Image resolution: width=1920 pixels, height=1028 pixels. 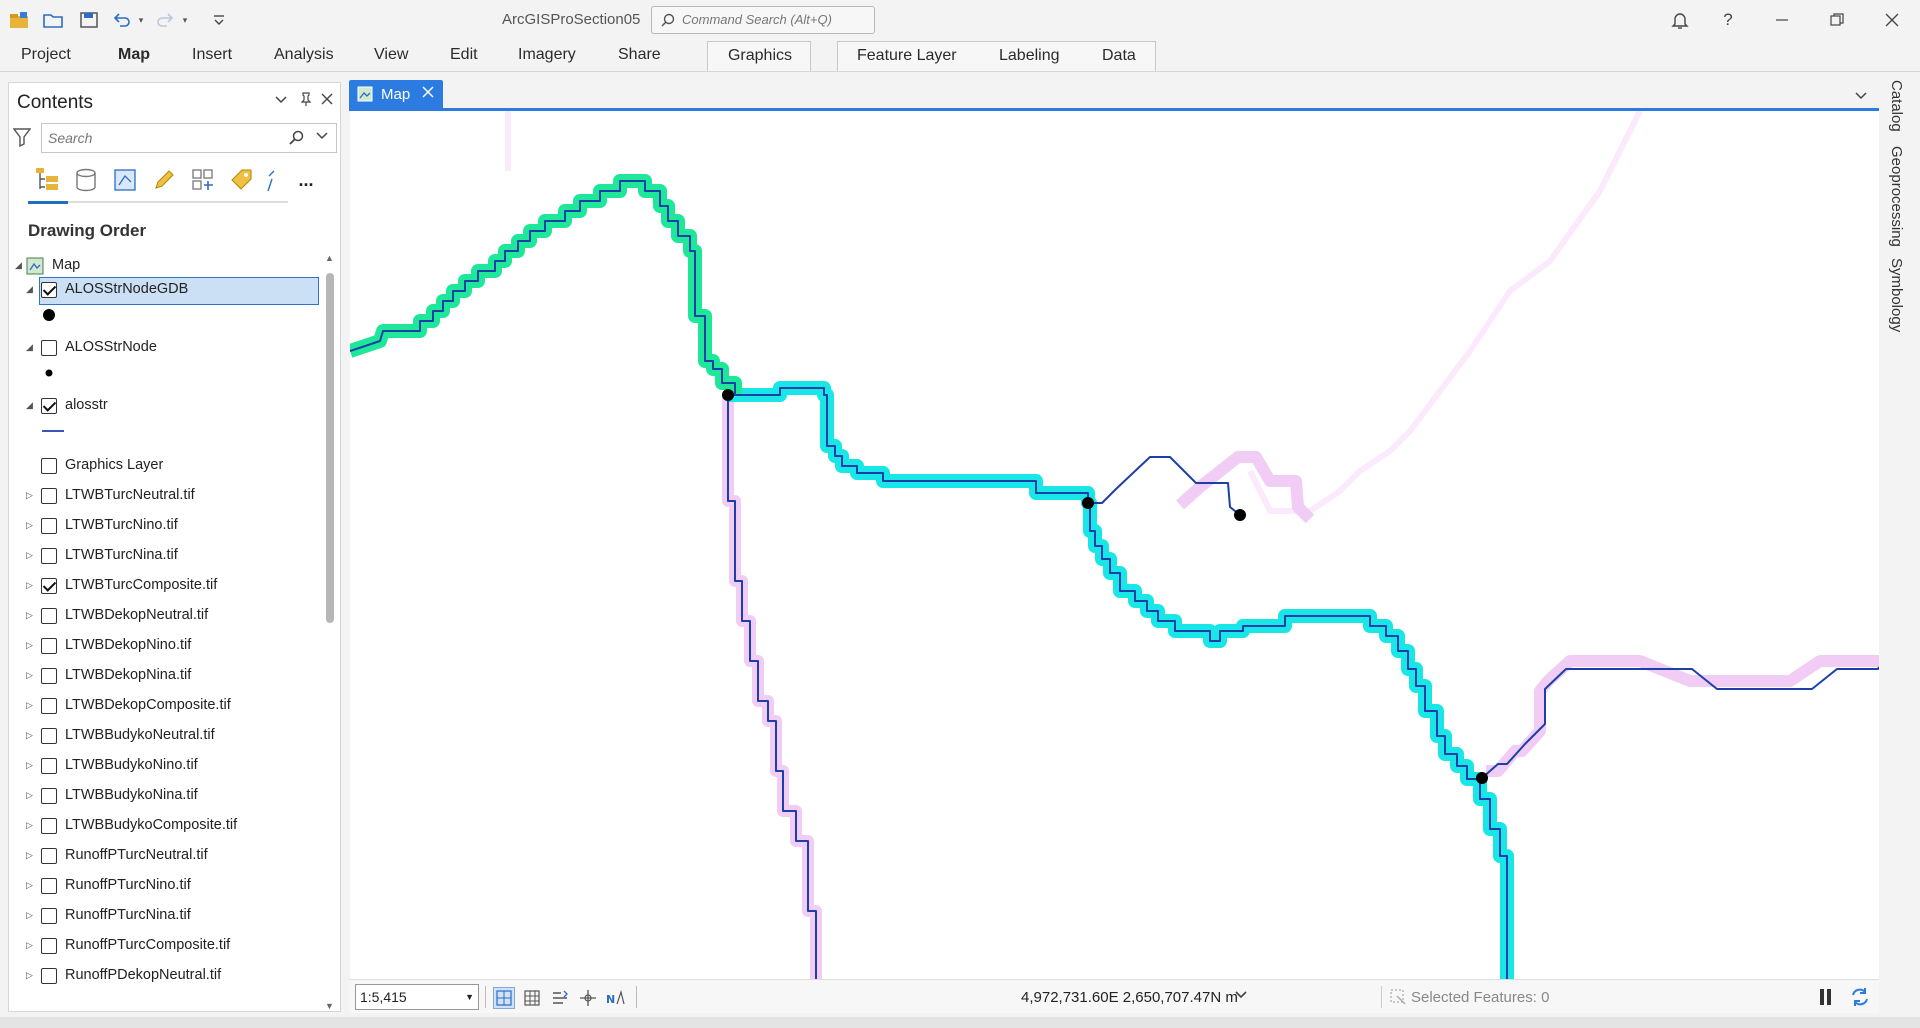 I want to click on scroll-up-icon: ▲, so click(x=329, y=258).